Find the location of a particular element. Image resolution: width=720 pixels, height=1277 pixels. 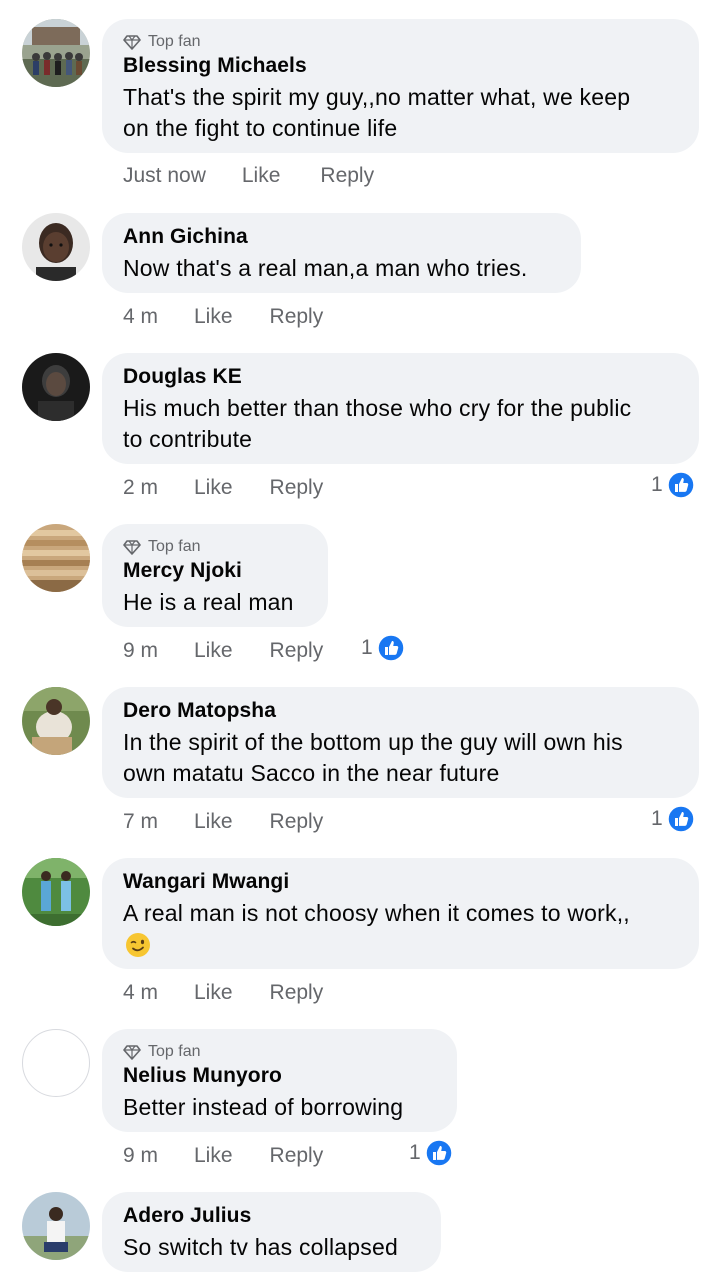

comment-actions: Just now Like Reply is located at coordinates (248, 176).